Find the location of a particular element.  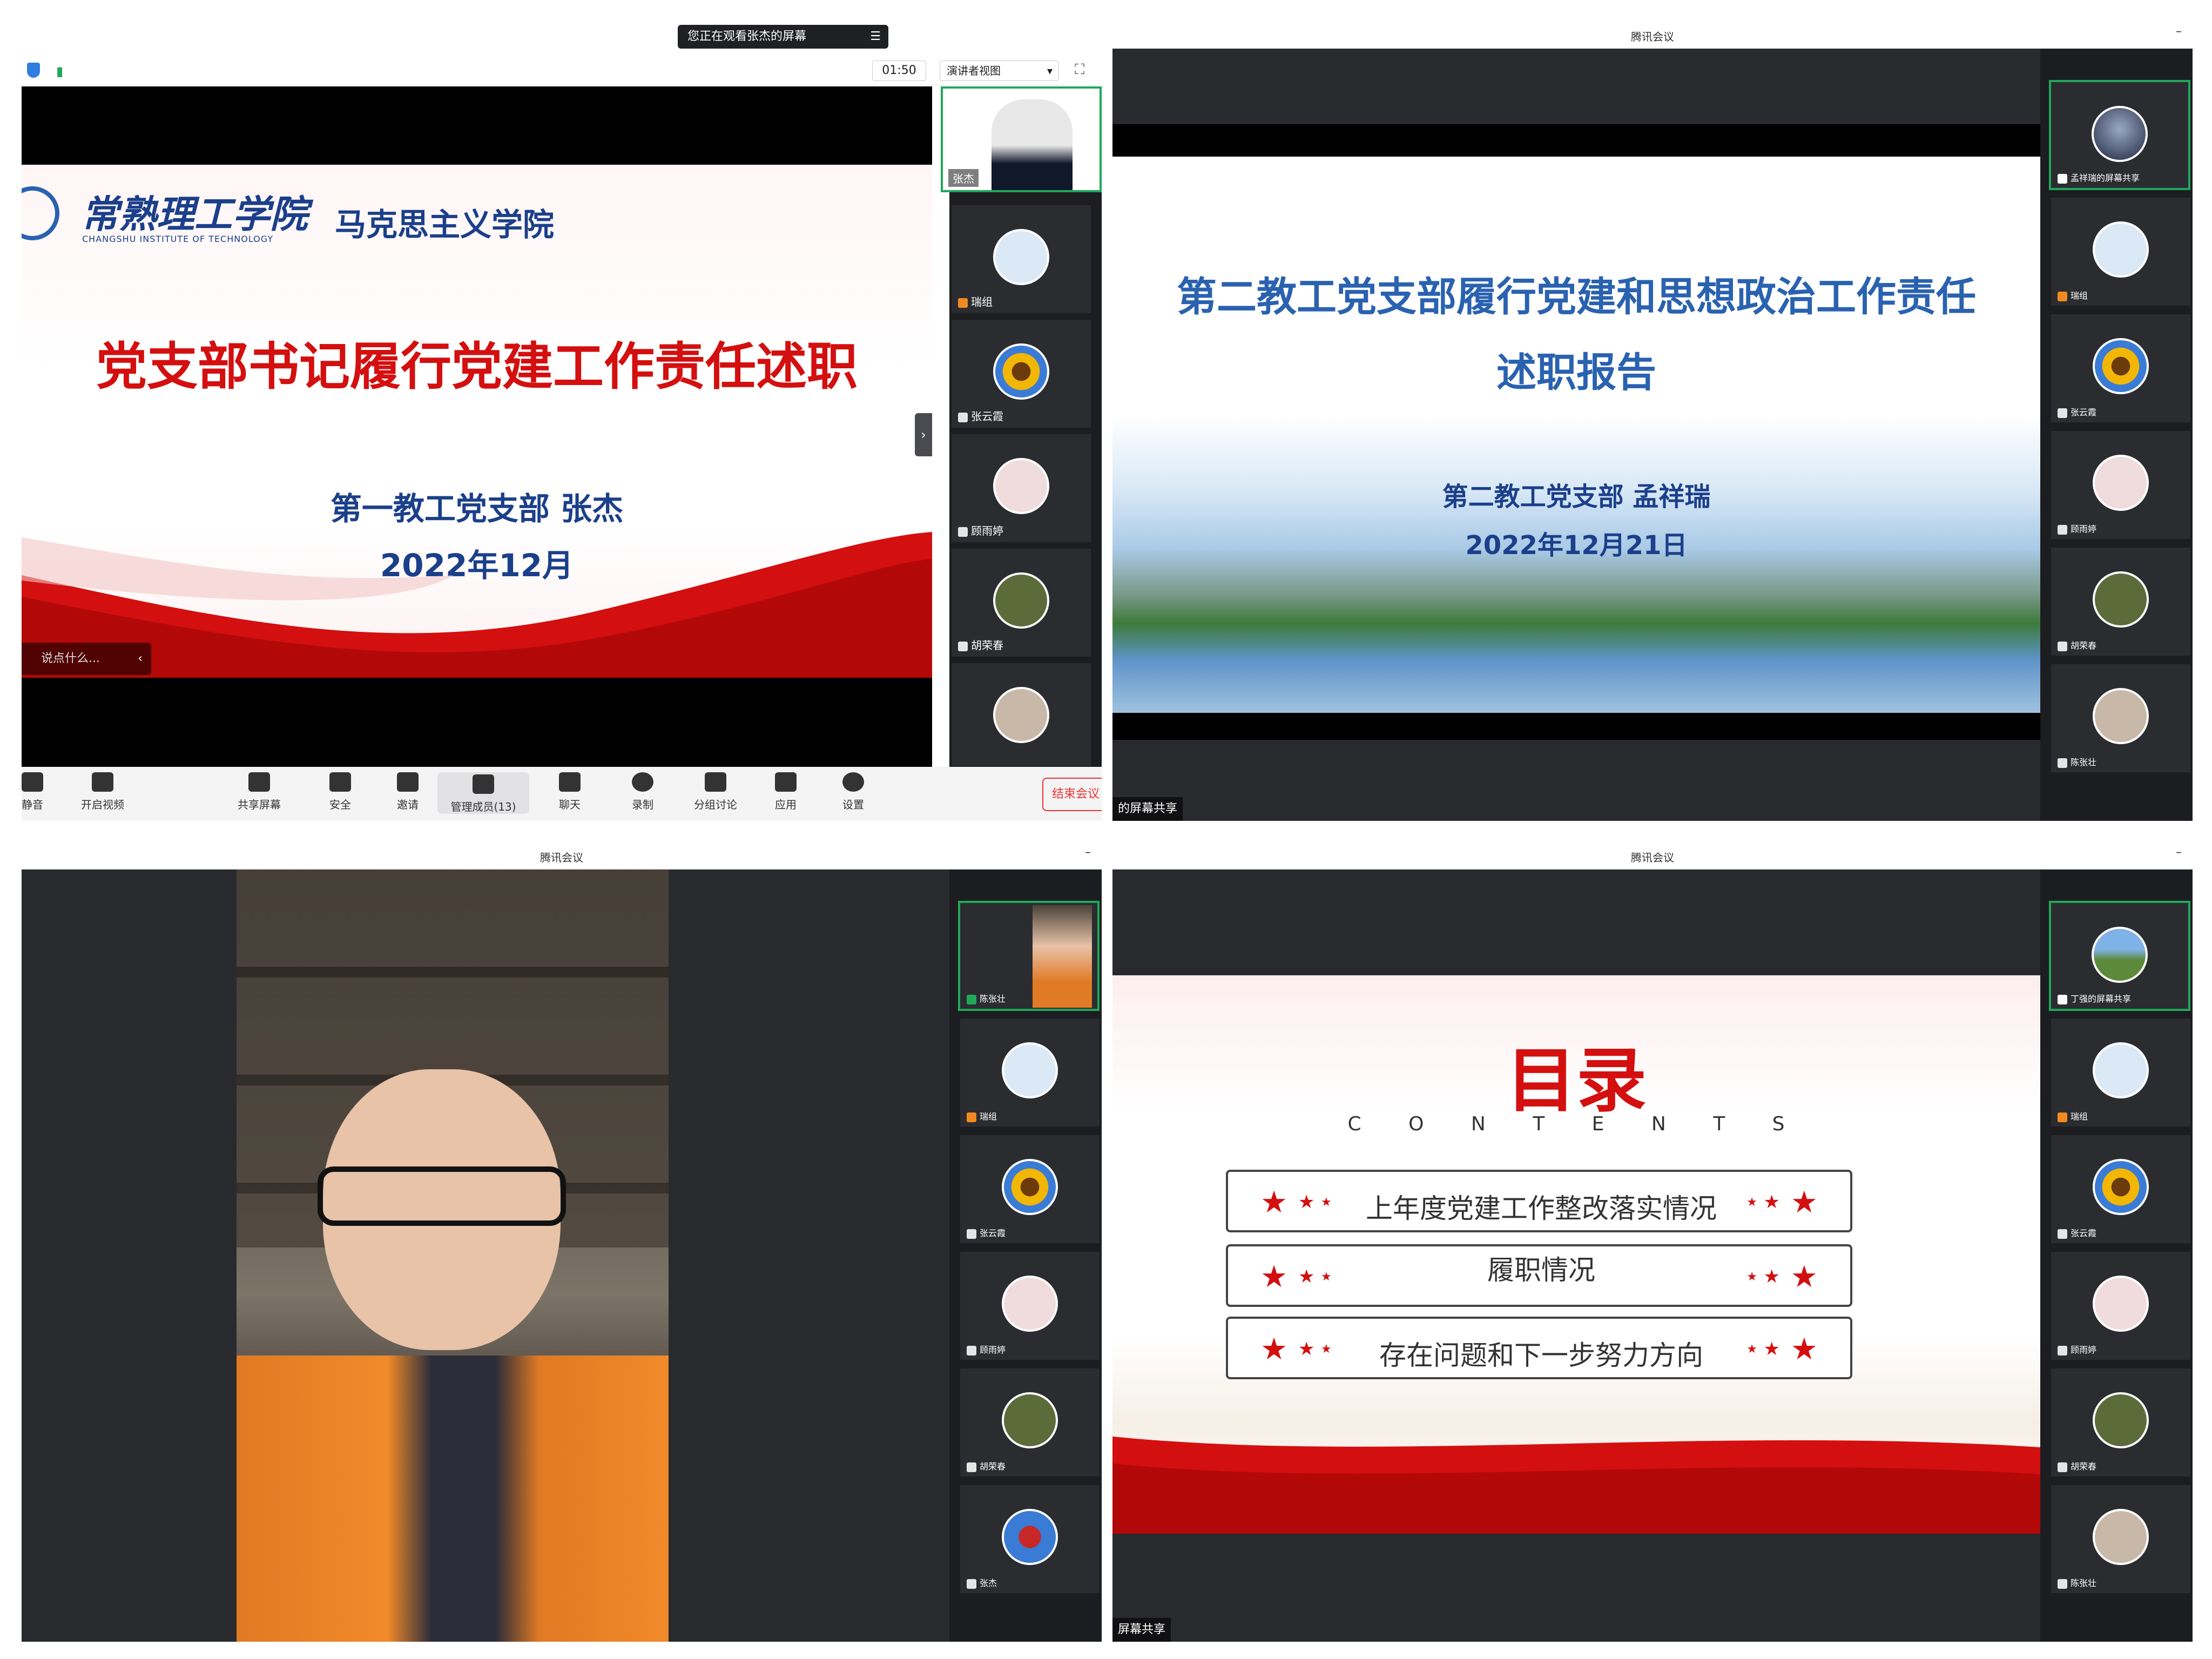

participant-tile: 孟祥瑞的屏幕共享 is located at coordinates (2119, 135).